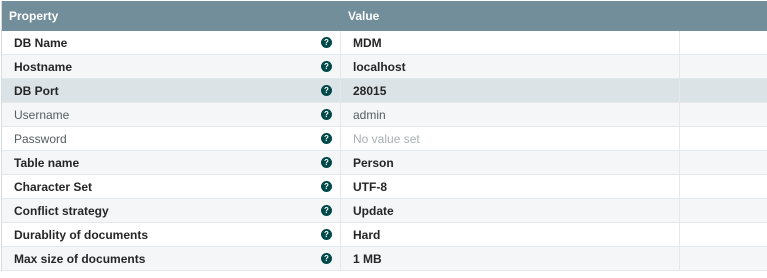 This screenshot has width=767, height=278. I want to click on table-row-db-port: DB Port? 28015, so click(384, 91).